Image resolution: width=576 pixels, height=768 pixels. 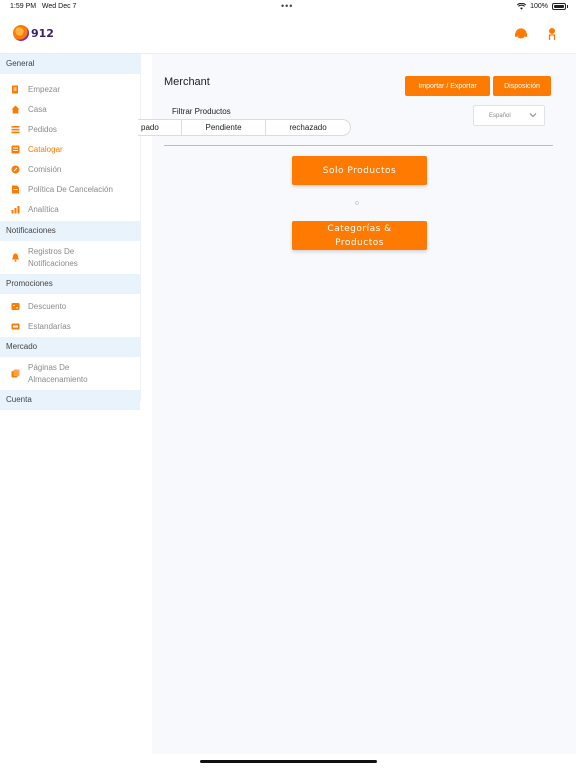 What do you see at coordinates (45, 149) in the screenshot?
I see `sidebar-item-label: Catalogar` at bounding box center [45, 149].